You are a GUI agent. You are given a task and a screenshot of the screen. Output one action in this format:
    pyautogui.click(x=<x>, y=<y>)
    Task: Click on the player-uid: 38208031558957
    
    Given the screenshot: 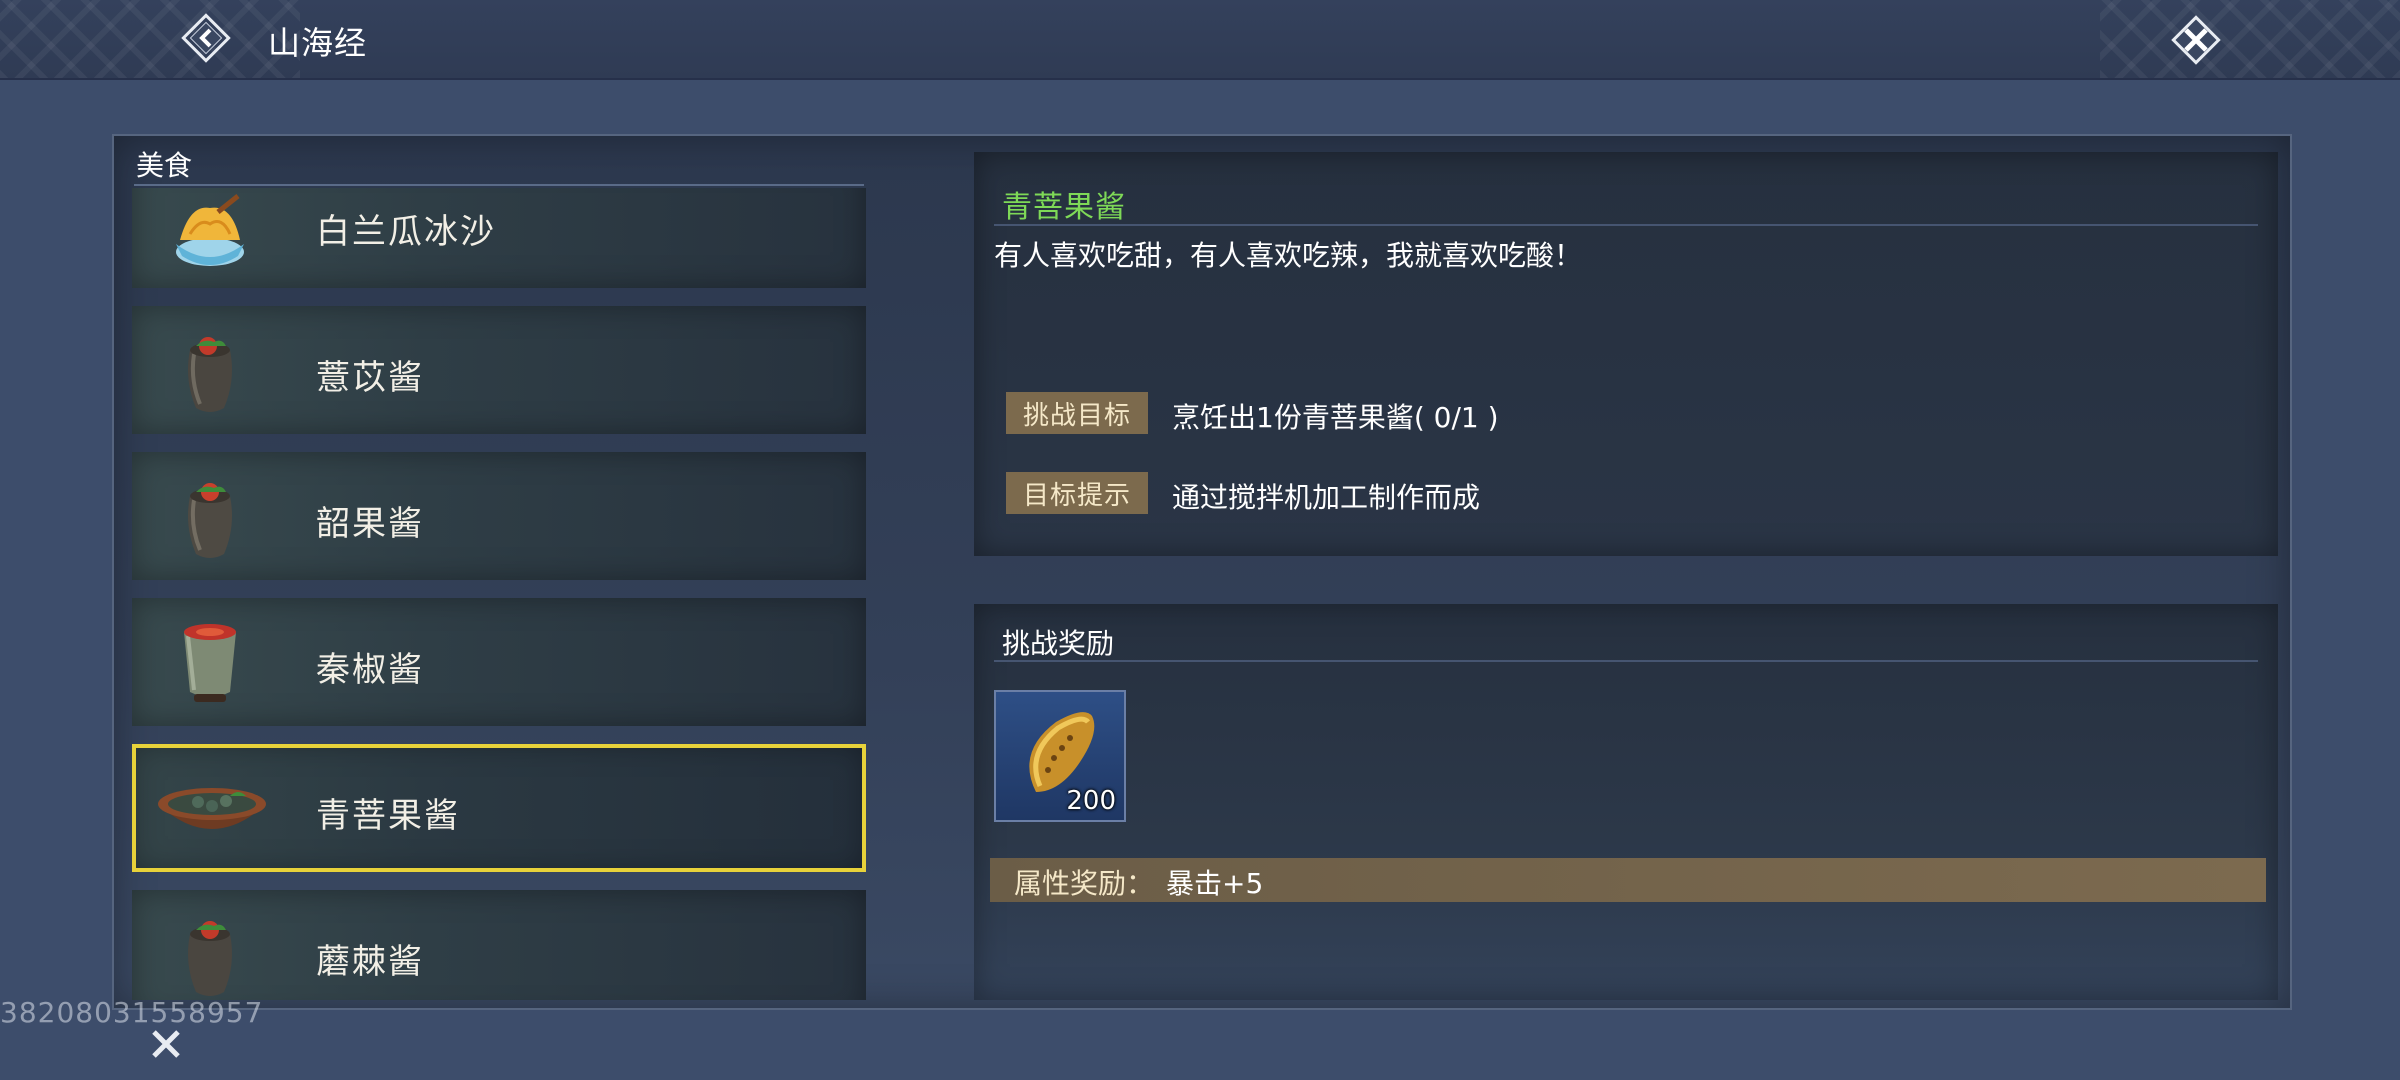 What is the action you would take?
    pyautogui.click(x=132, y=1012)
    